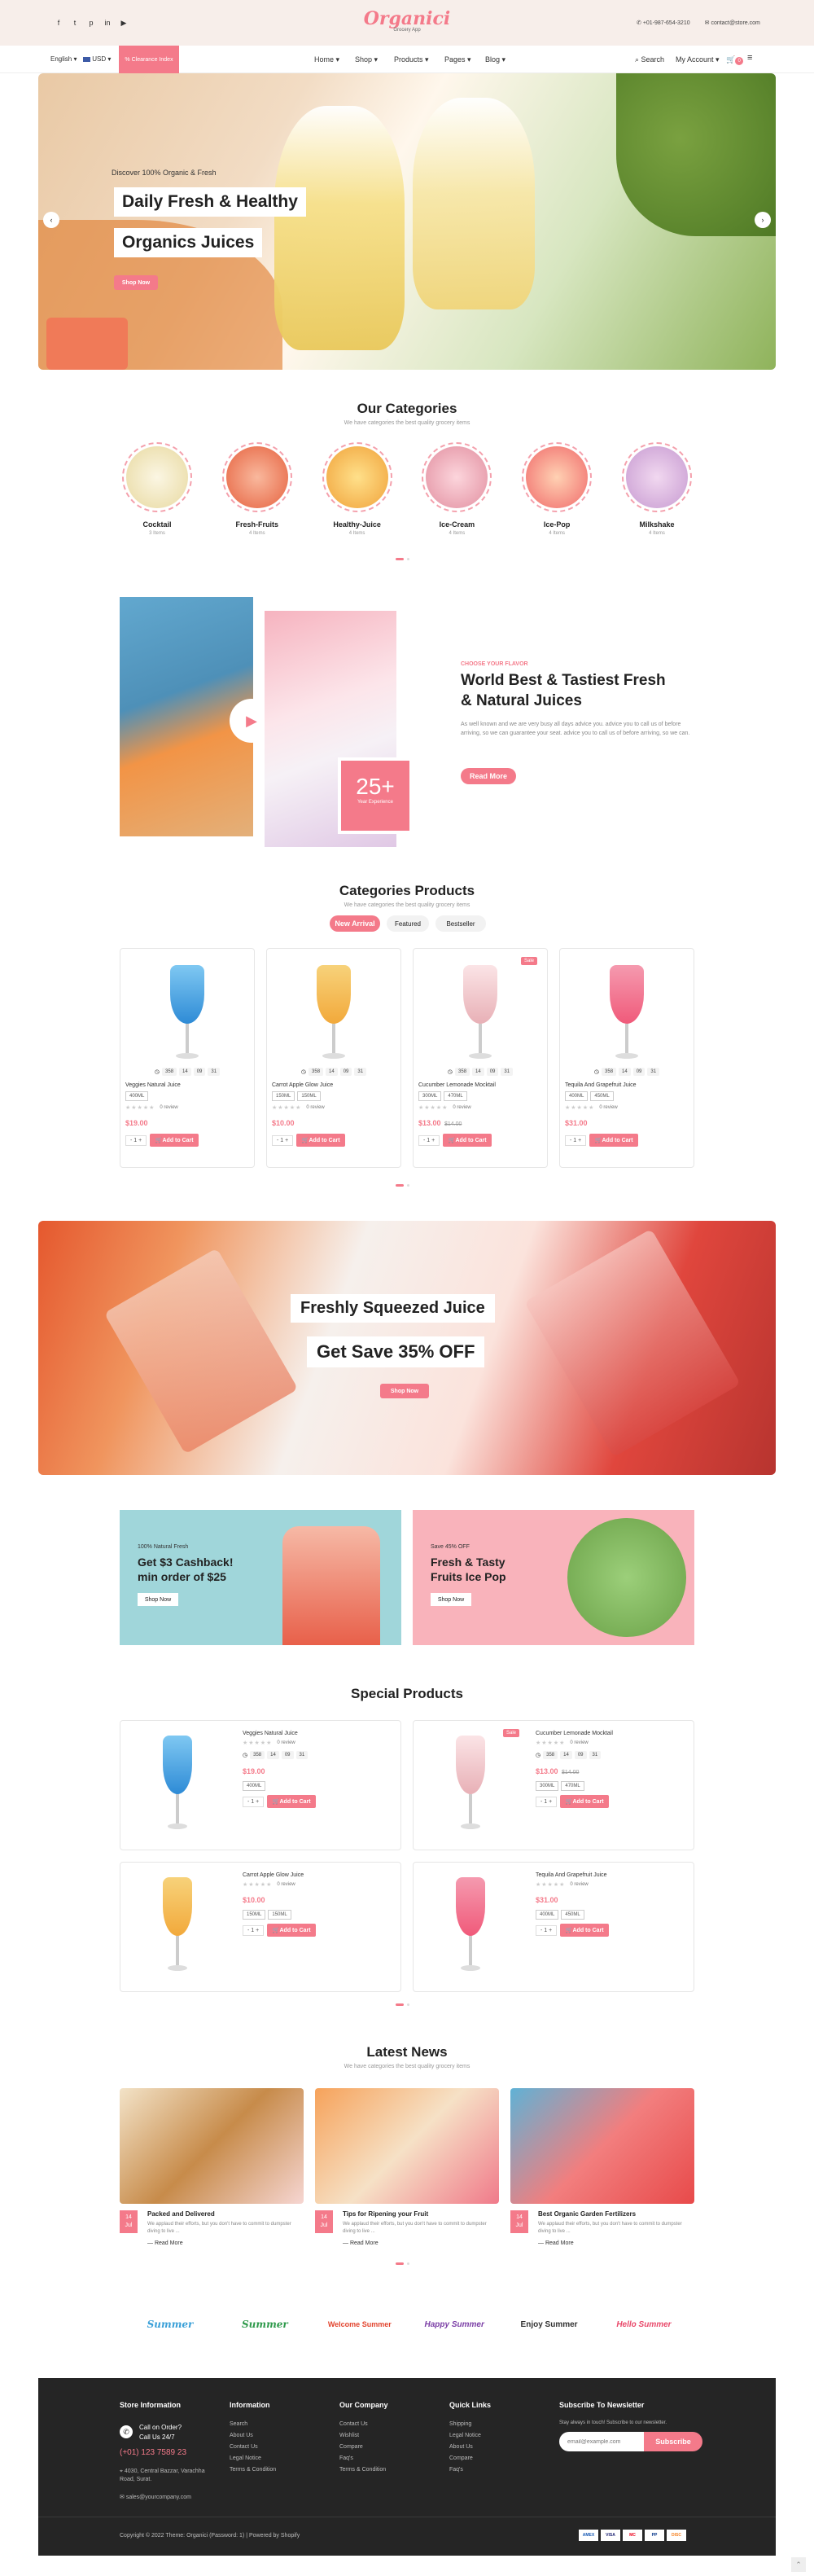 The image size is (814, 2576). I want to click on size-option: 300ML, so click(430, 1096).